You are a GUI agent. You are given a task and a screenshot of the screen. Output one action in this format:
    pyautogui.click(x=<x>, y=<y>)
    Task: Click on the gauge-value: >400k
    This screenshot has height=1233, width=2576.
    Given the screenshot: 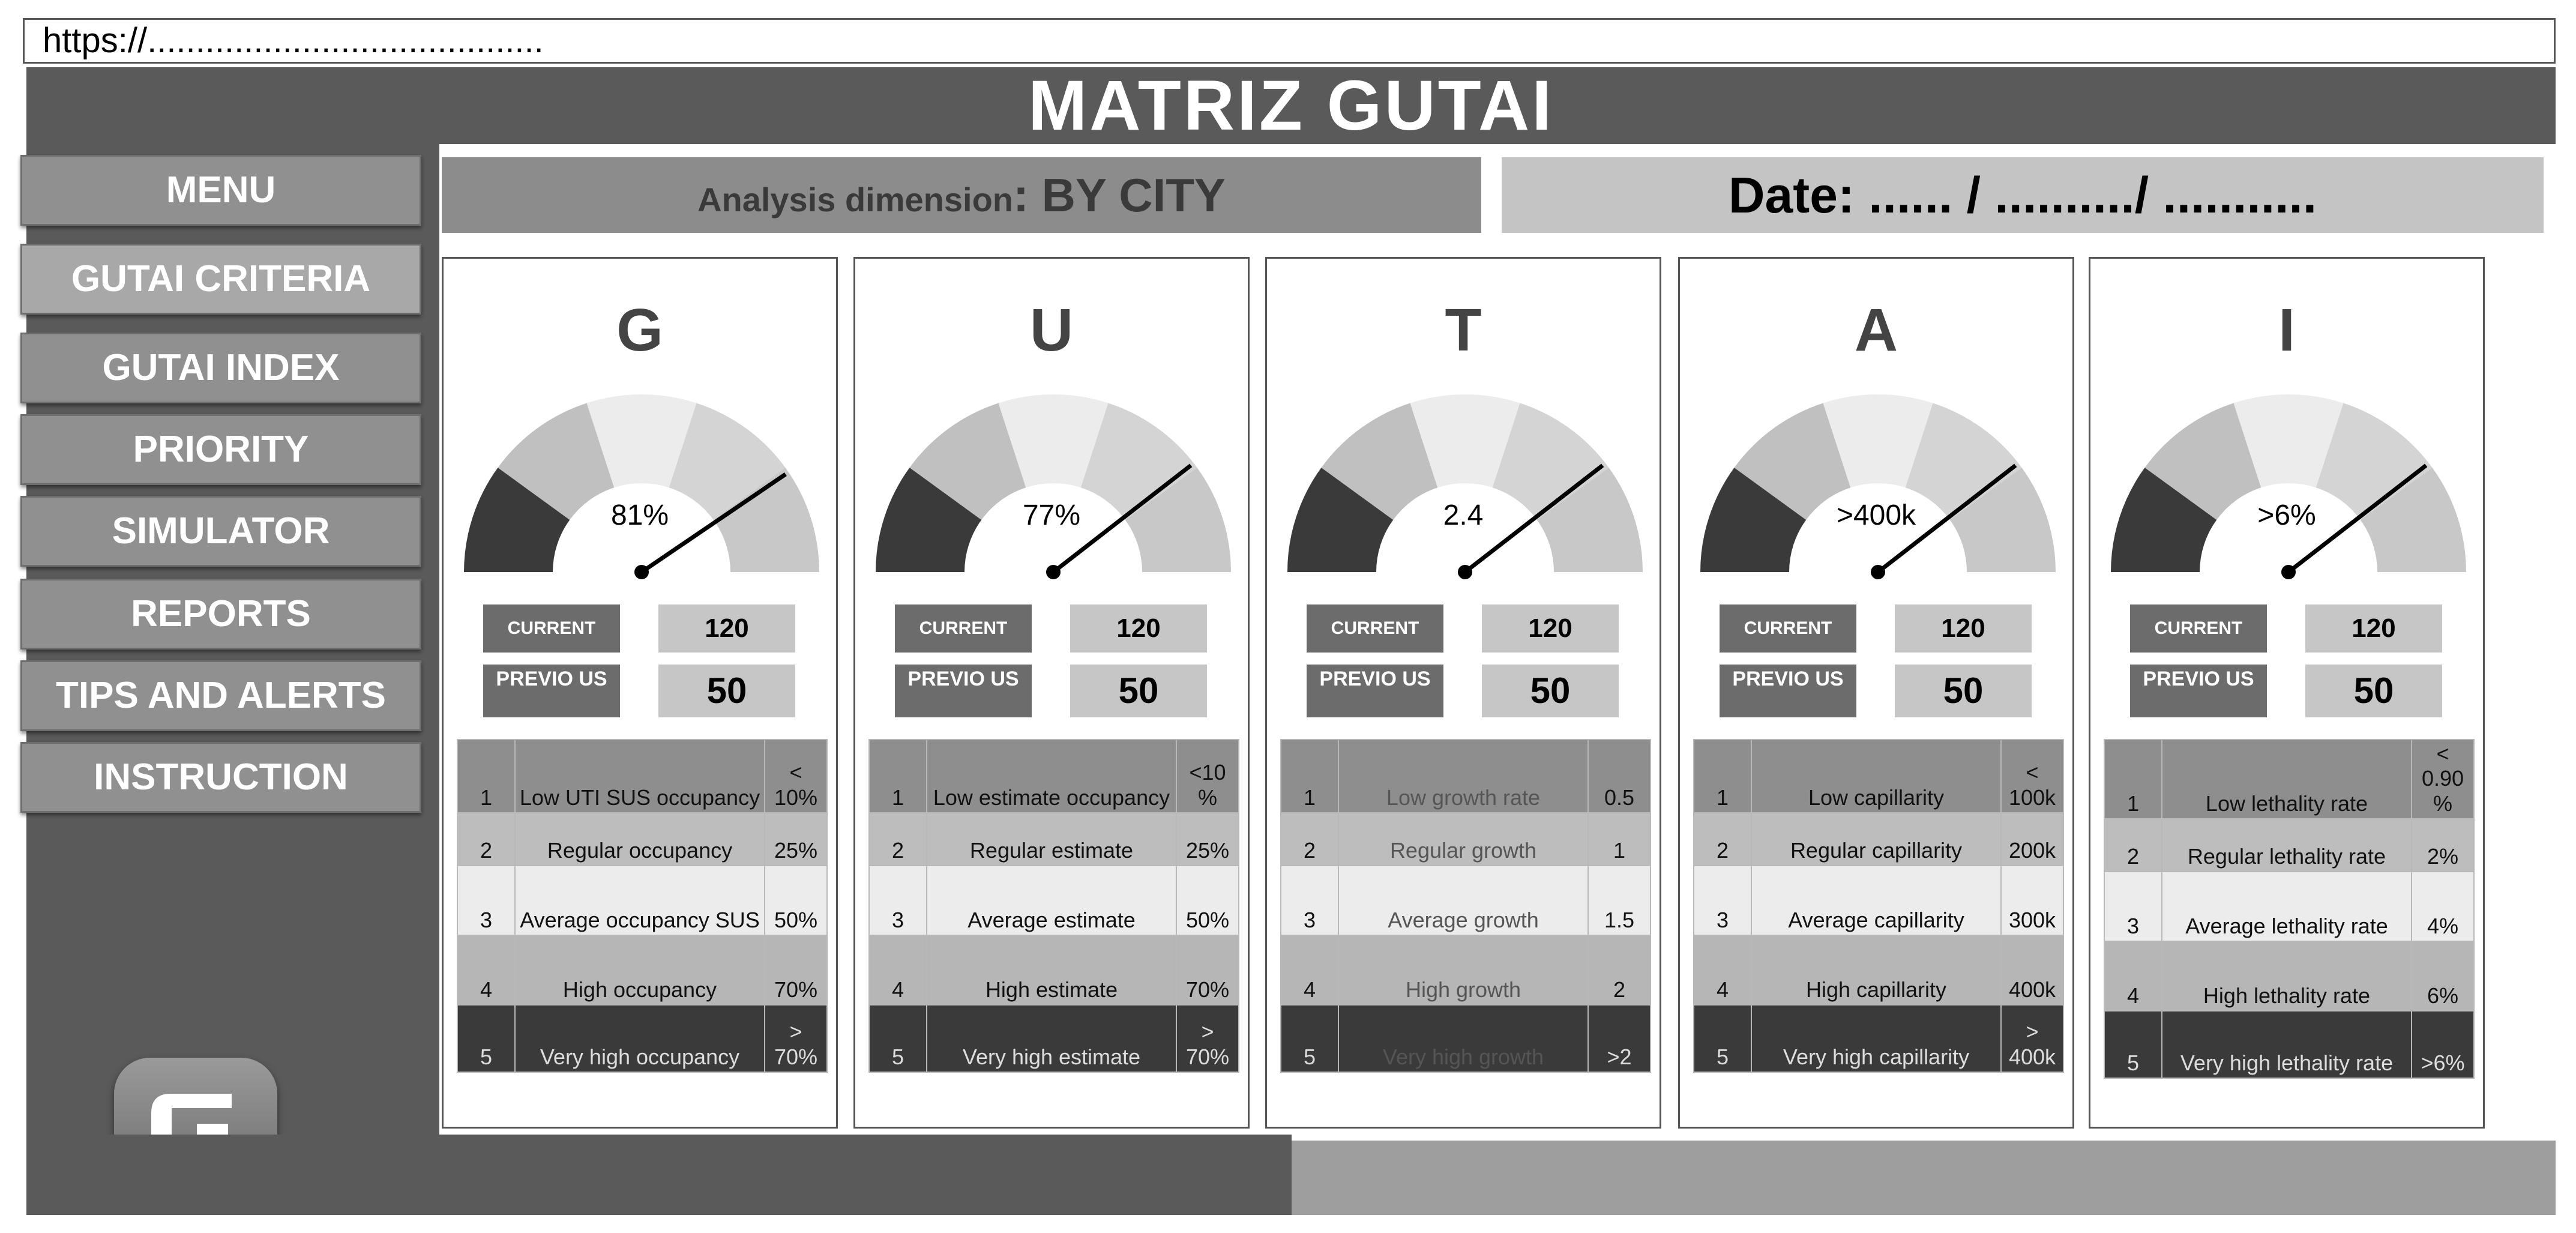 What is the action you would take?
    pyautogui.click(x=1876, y=515)
    